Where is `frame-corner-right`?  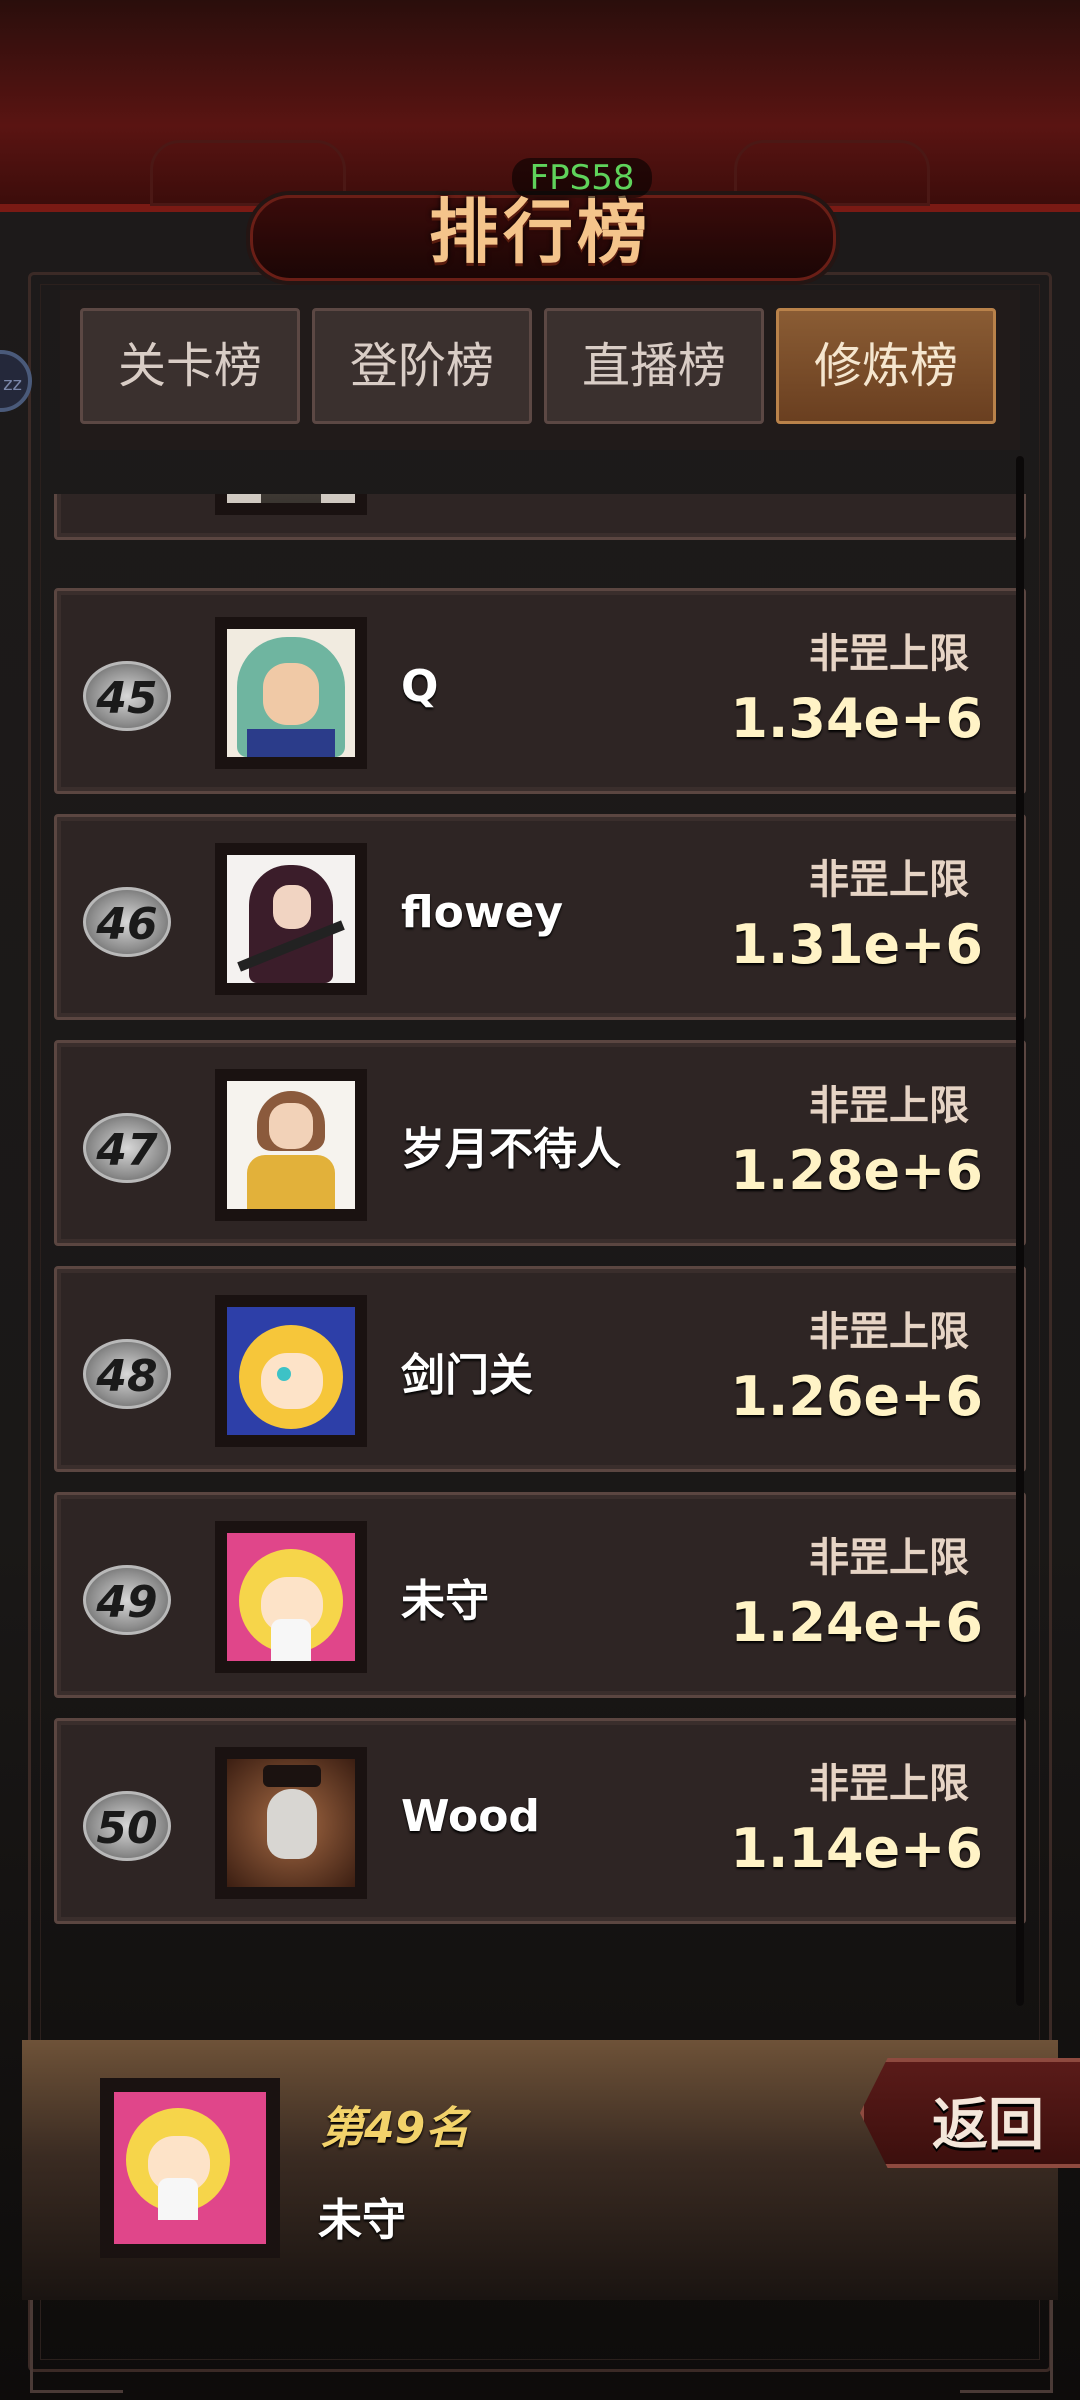
frame-corner-right is located at coordinates (1006, 2346).